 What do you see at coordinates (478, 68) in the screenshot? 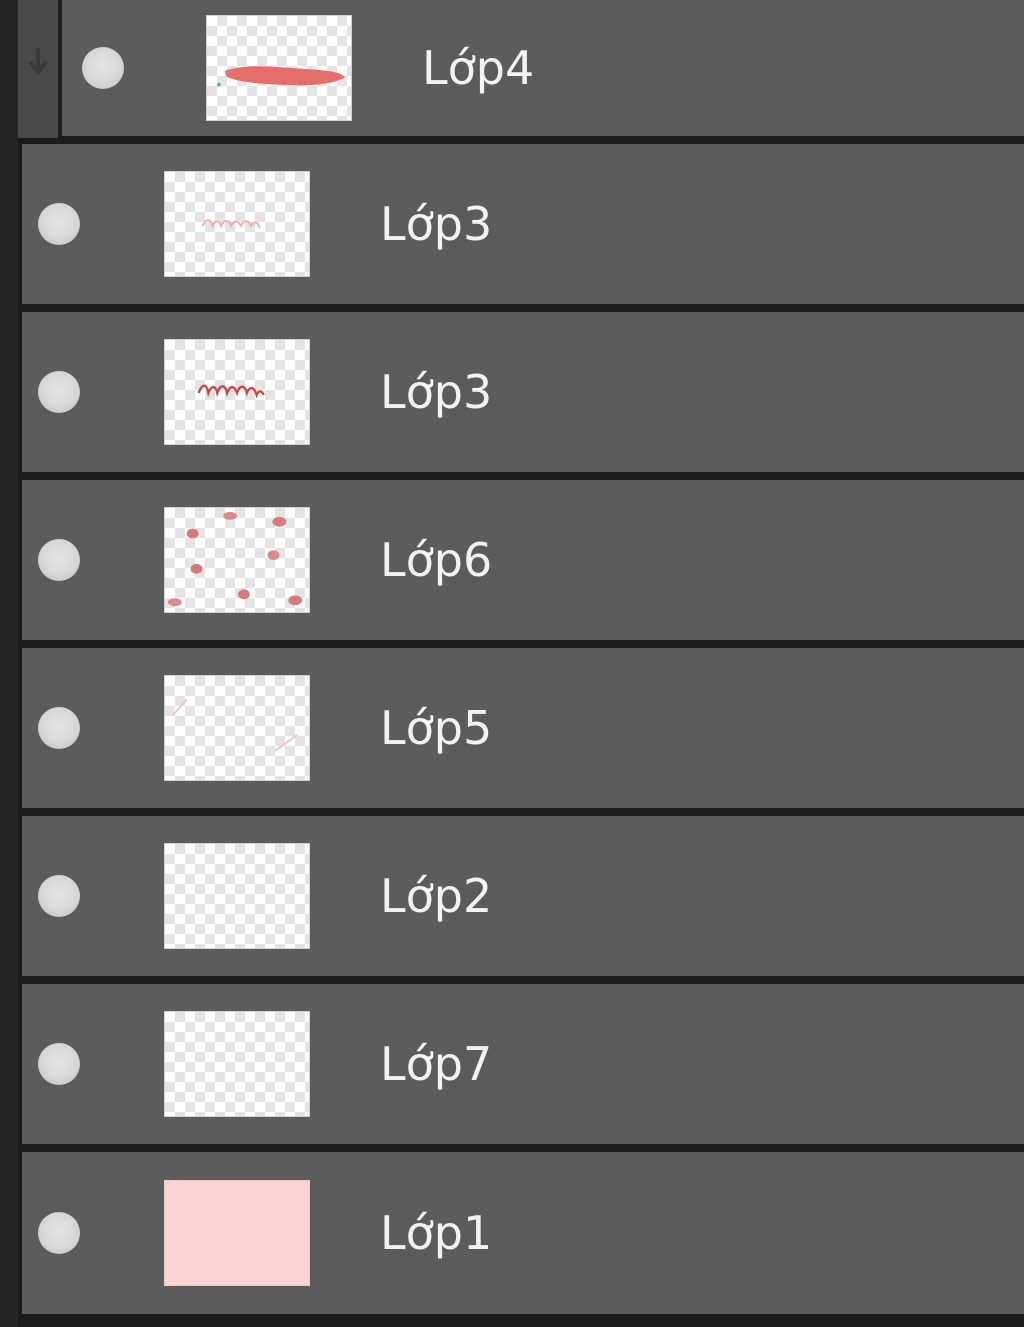
I see `layer-name: Lớp4` at bounding box center [478, 68].